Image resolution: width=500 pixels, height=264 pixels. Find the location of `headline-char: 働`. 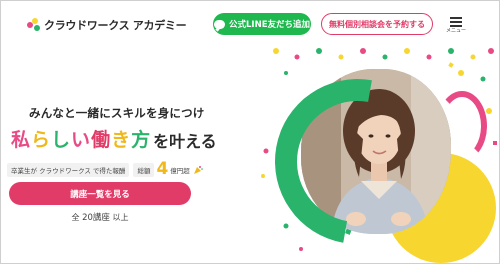

headline-char: 働 is located at coordinates (101, 140).